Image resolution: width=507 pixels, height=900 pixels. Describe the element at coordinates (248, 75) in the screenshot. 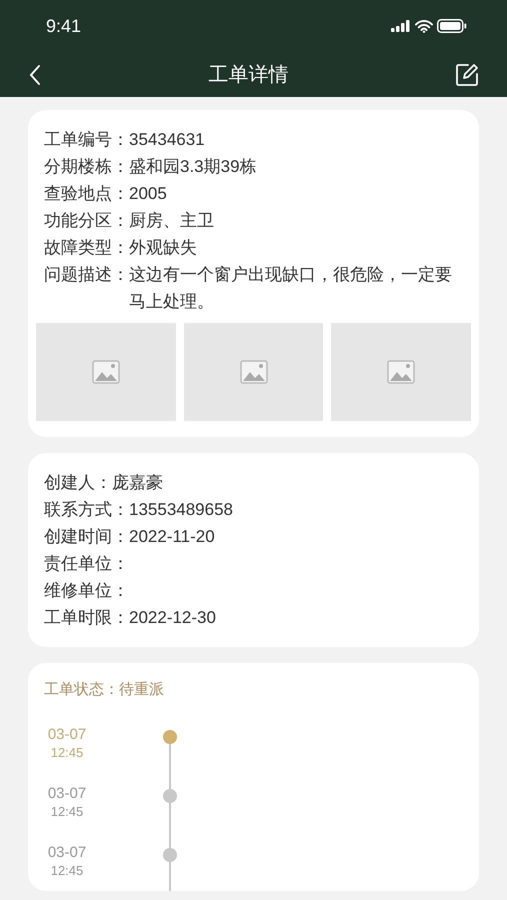

I see `page-title: 工单详情` at that location.